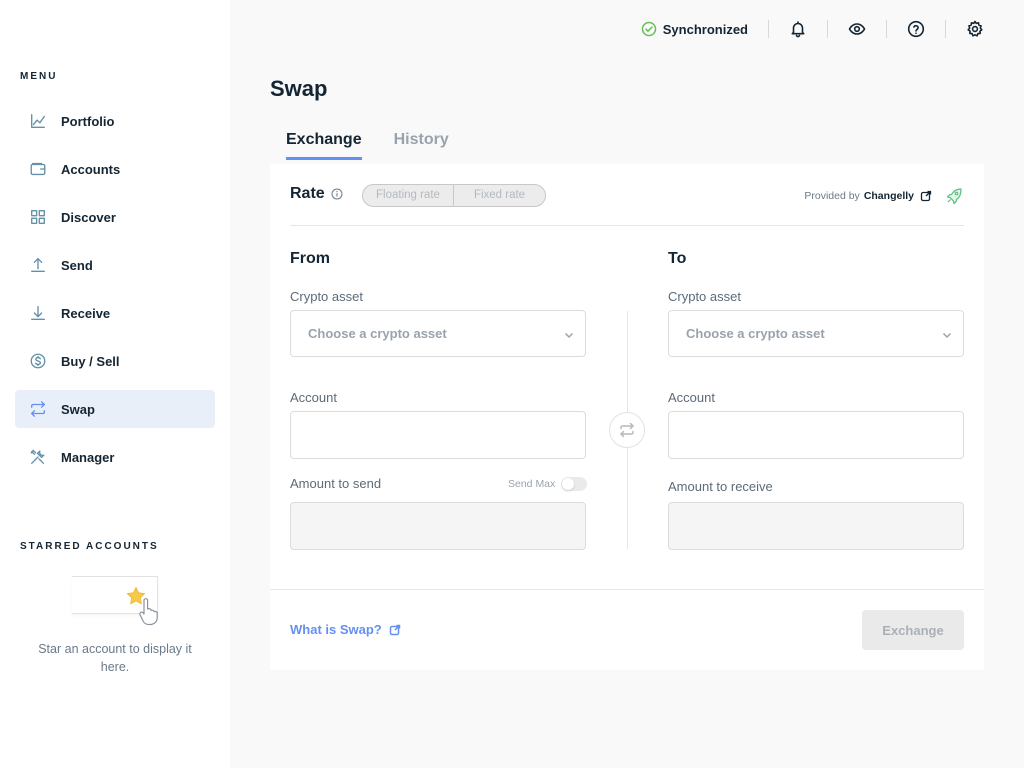  Describe the element at coordinates (691, 397) in the screenshot. I see `to-account-label: Account` at that location.